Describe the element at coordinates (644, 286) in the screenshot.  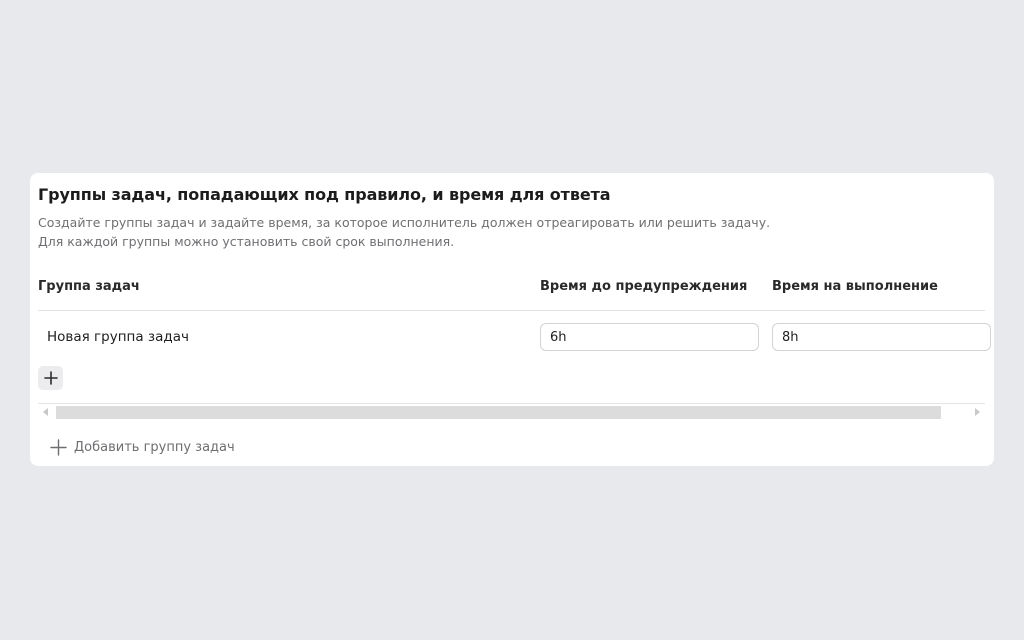
I see `column-header-warning-time: Время до предупреждения` at that location.